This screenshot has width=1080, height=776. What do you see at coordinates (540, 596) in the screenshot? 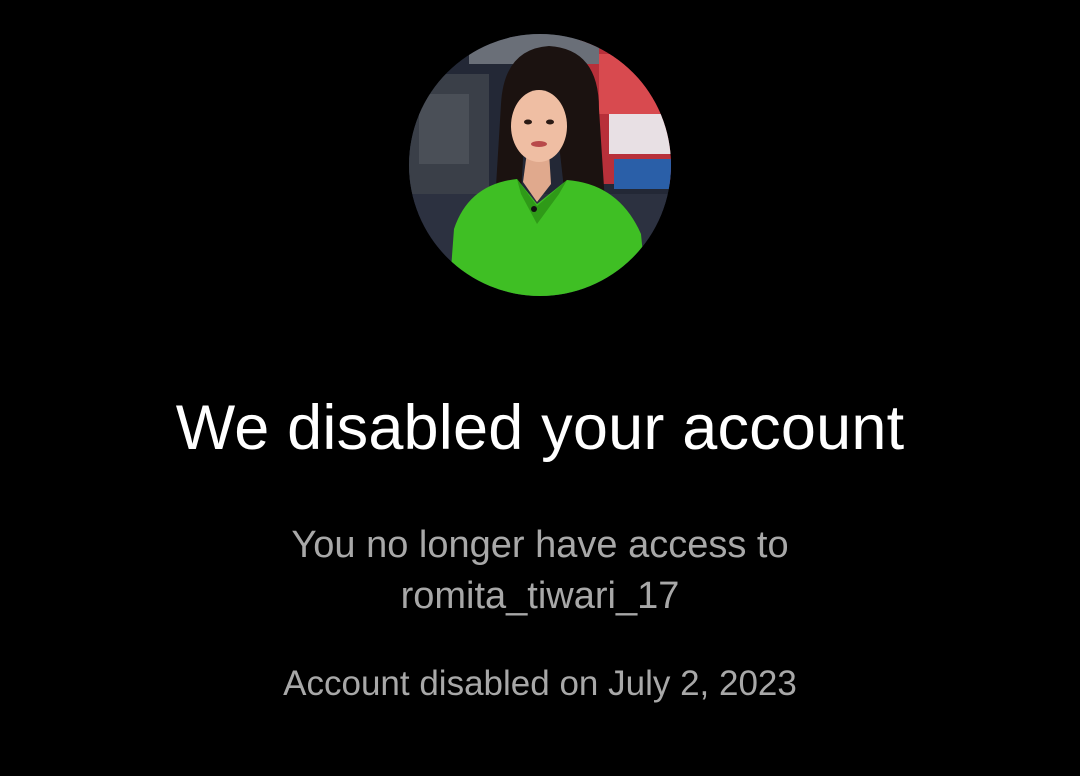
I see `username-label: romita_tiwari_17` at bounding box center [540, 596].